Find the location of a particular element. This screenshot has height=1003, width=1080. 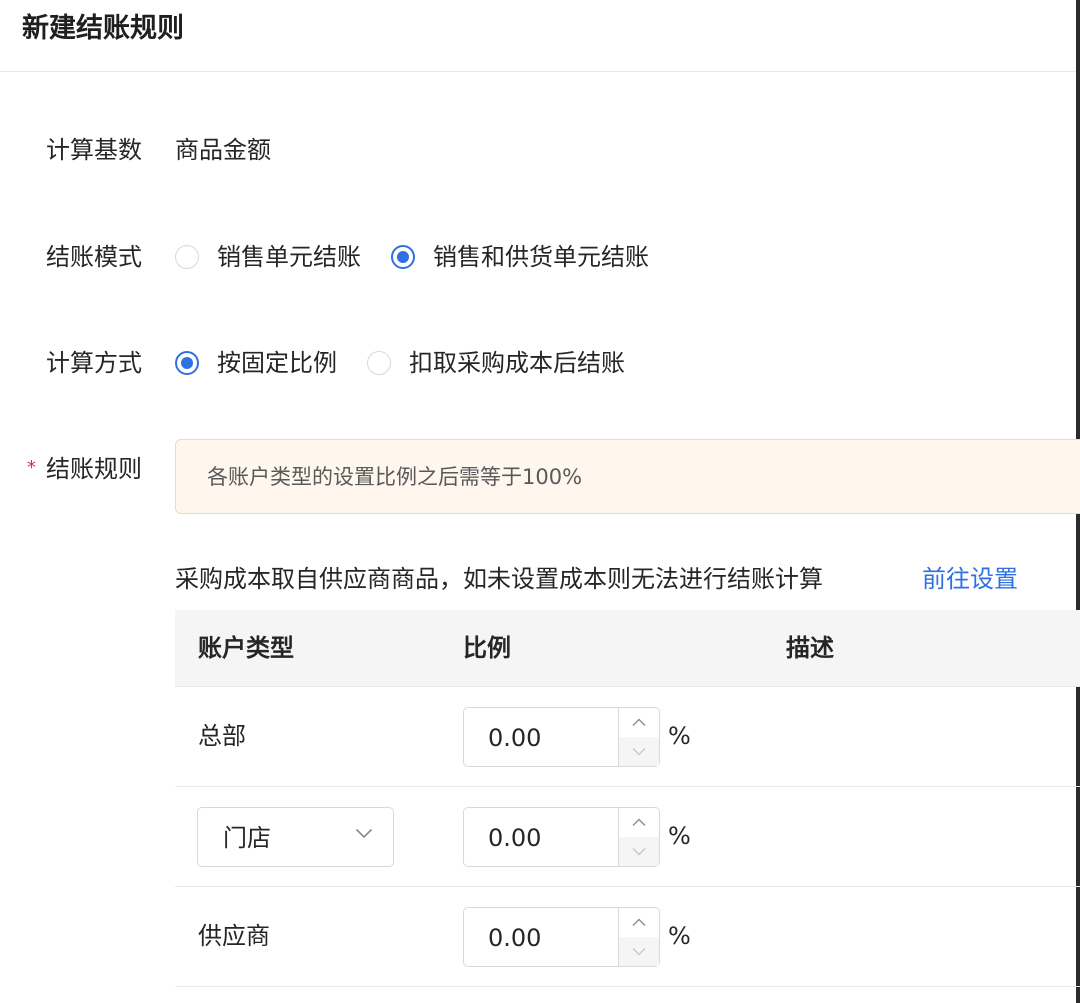

base-label: 计算基数 is located at coordinates (94, 150).